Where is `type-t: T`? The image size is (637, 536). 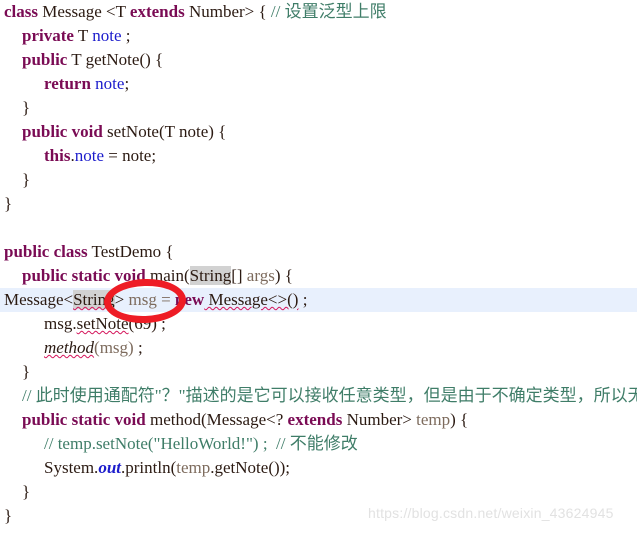
type-t: T is located at coordinates (83, 35).